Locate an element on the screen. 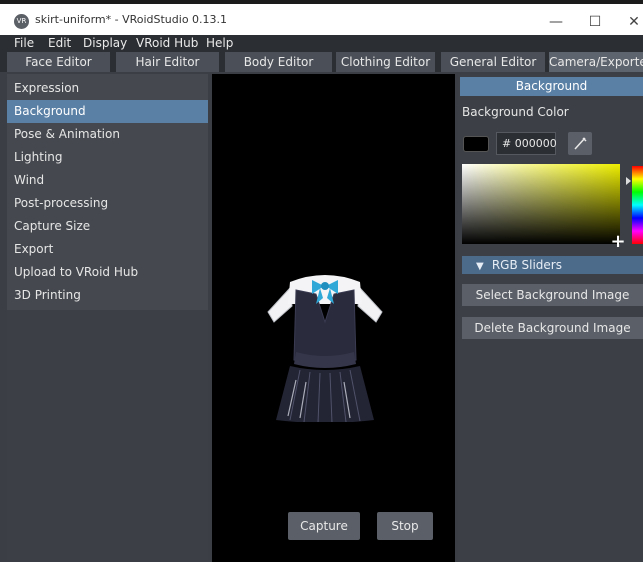 The height and width of the screenshot is (562, 643). minimize-button: — is located at coordinates (556, 22).